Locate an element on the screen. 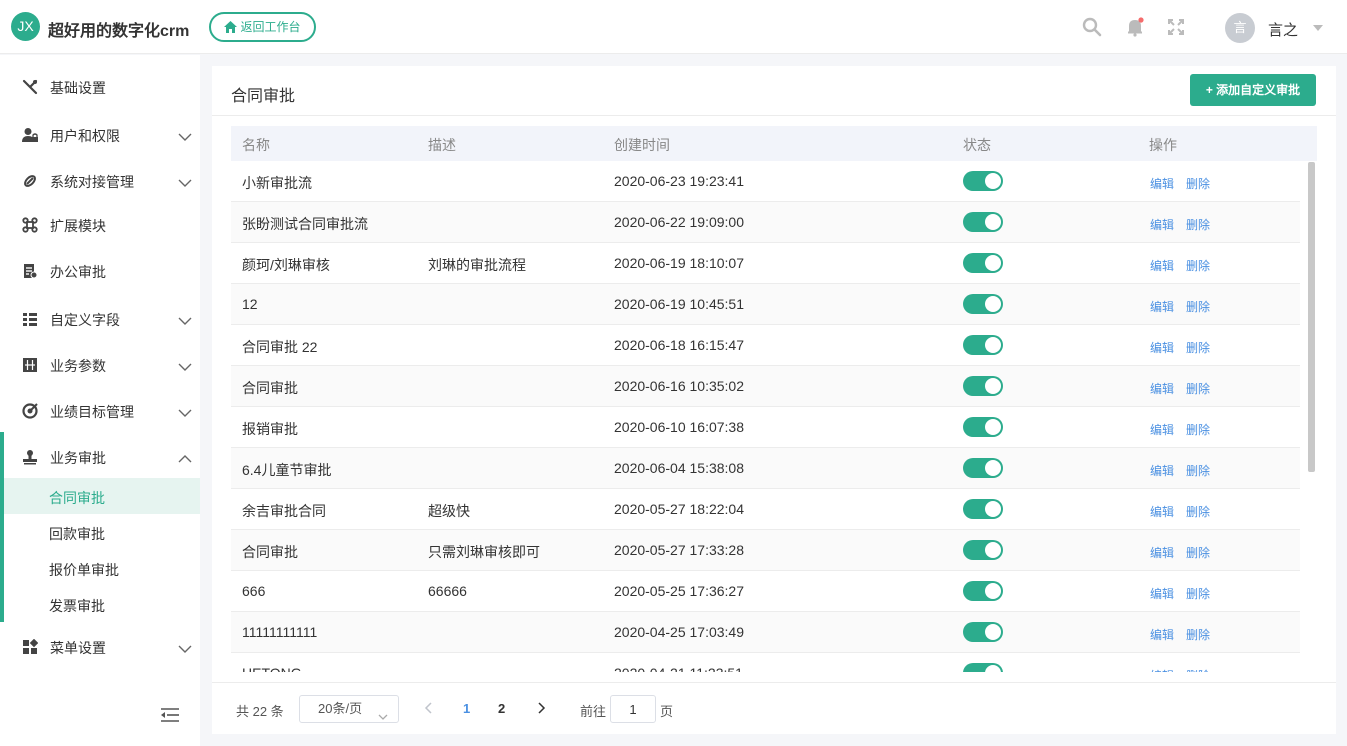  sidebar-item-label: 系统对接管理 is located at coordinates (92, 182).